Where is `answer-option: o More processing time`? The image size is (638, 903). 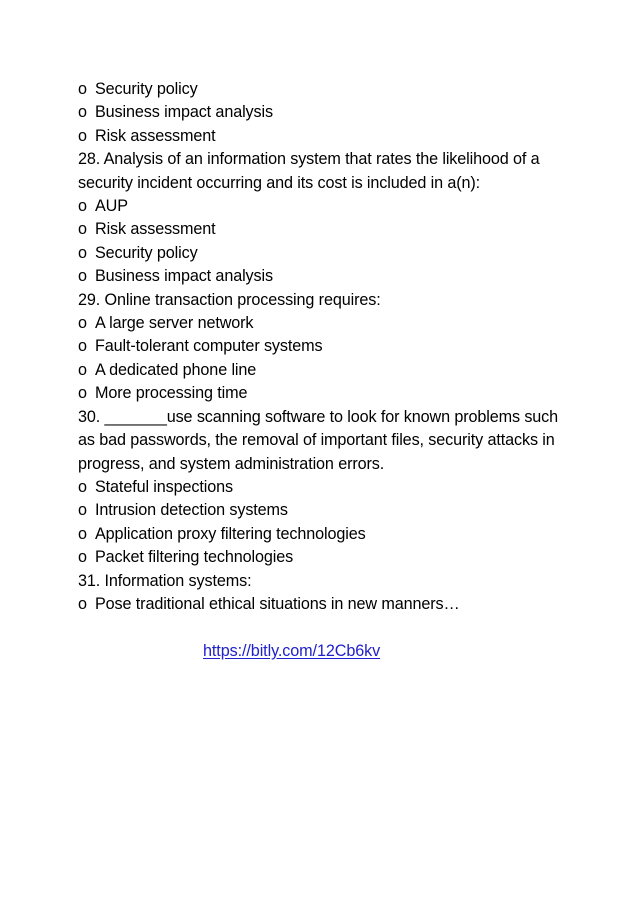
answer-option: o More processing time is located at coordinates (328, 393).